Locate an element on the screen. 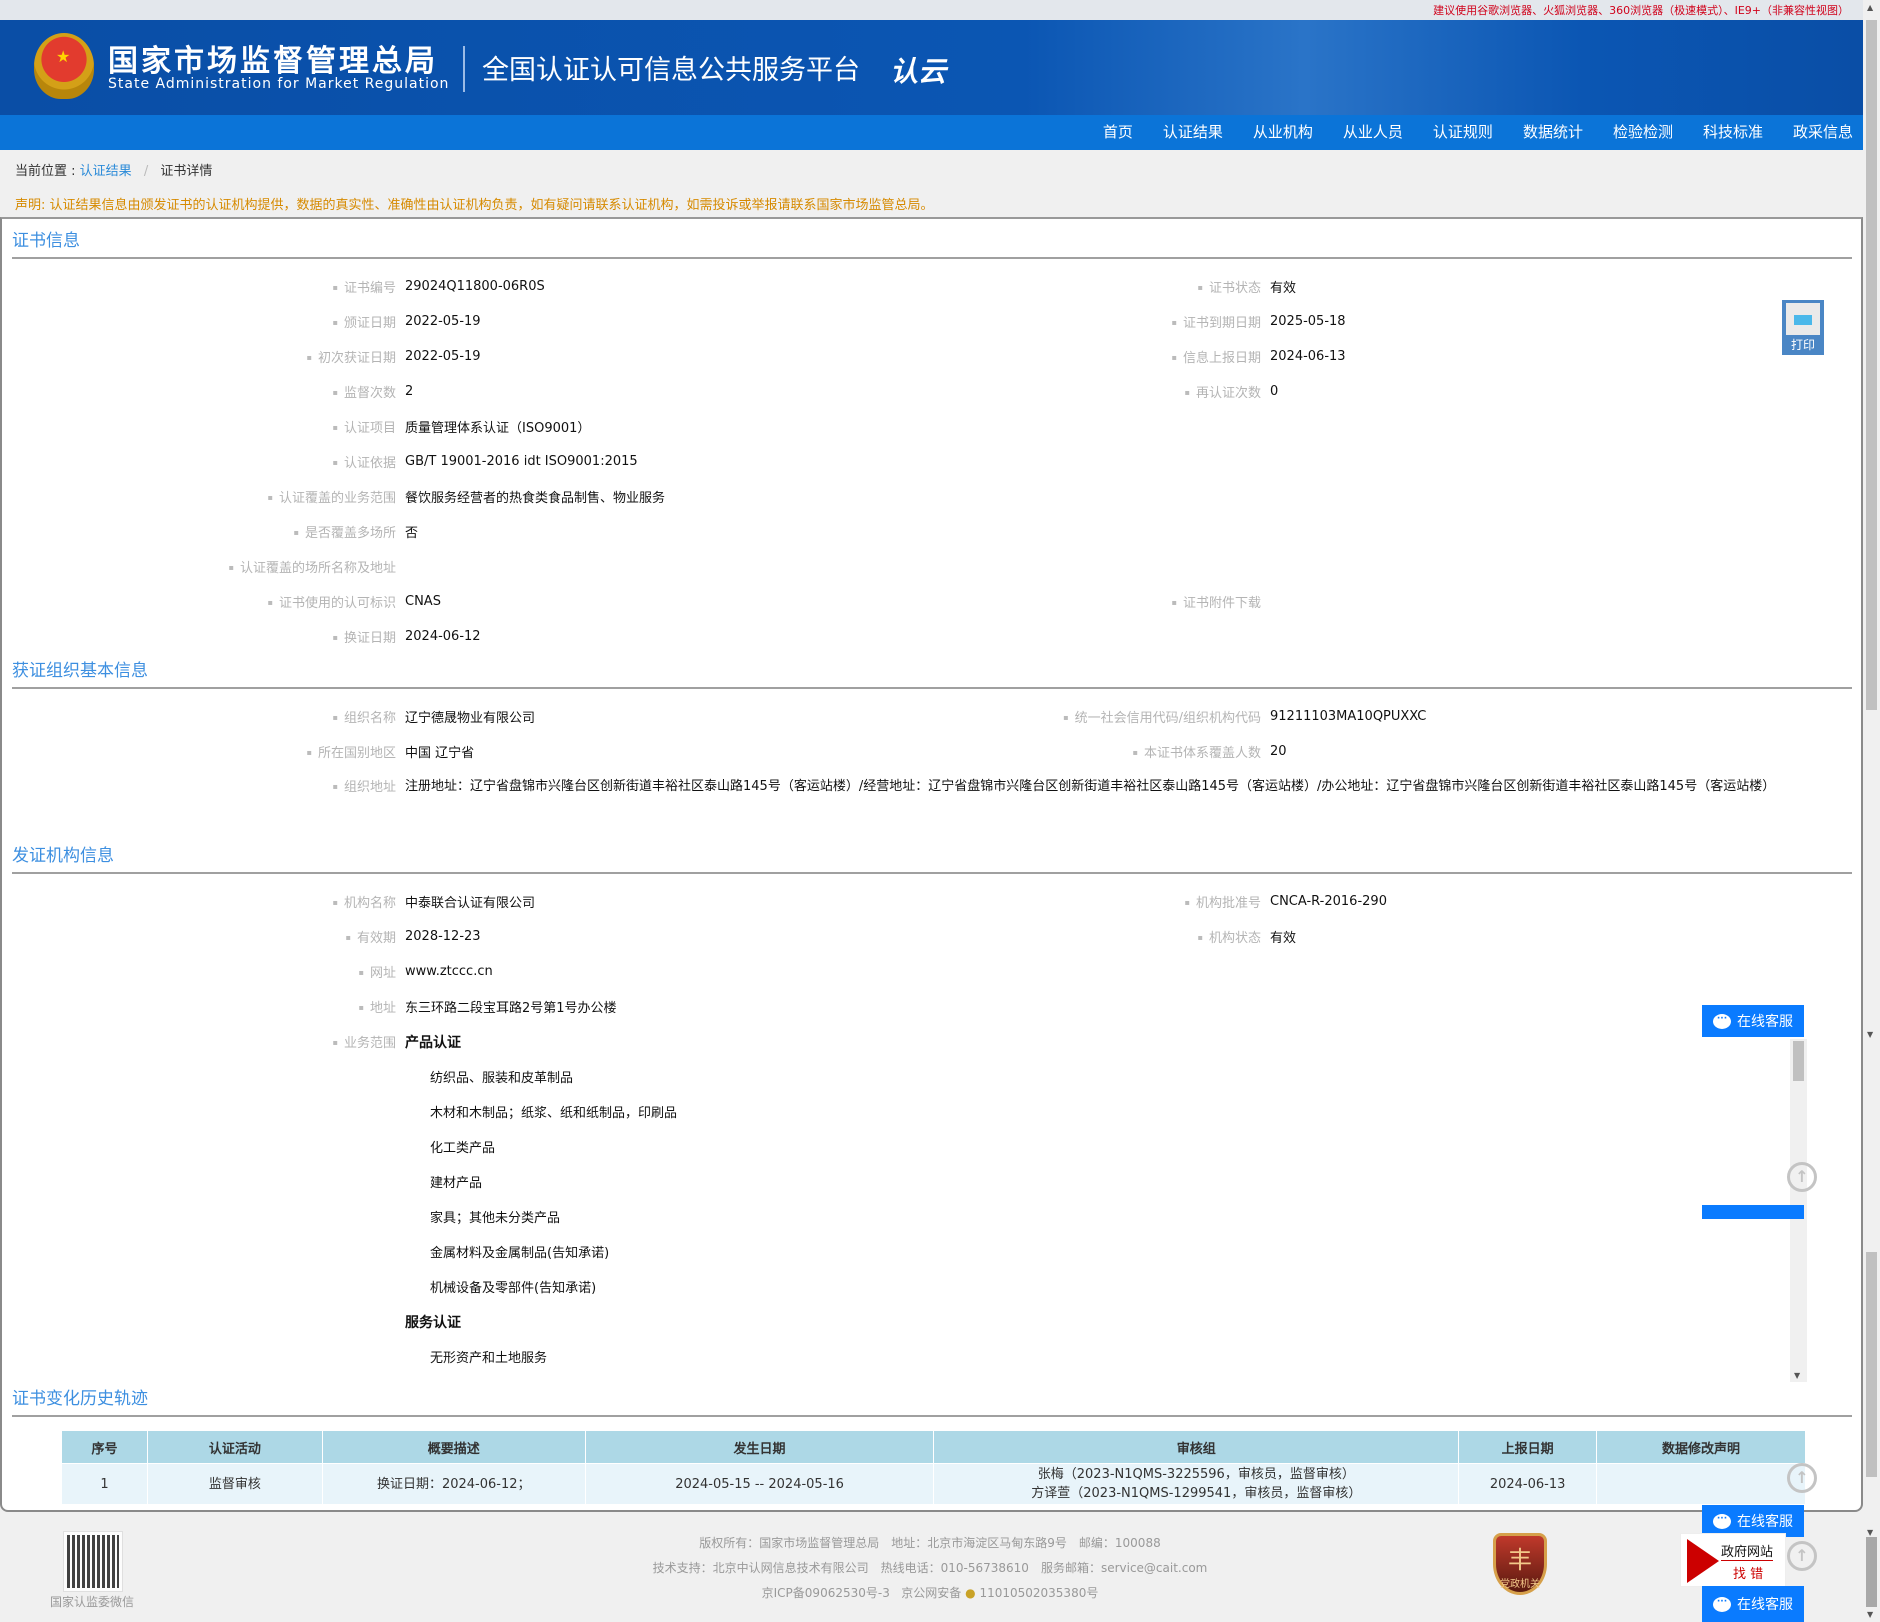 This screenshot has height=1622, width=1880. nav-standards: 科技标准 is located at coordinates (1733, 132).